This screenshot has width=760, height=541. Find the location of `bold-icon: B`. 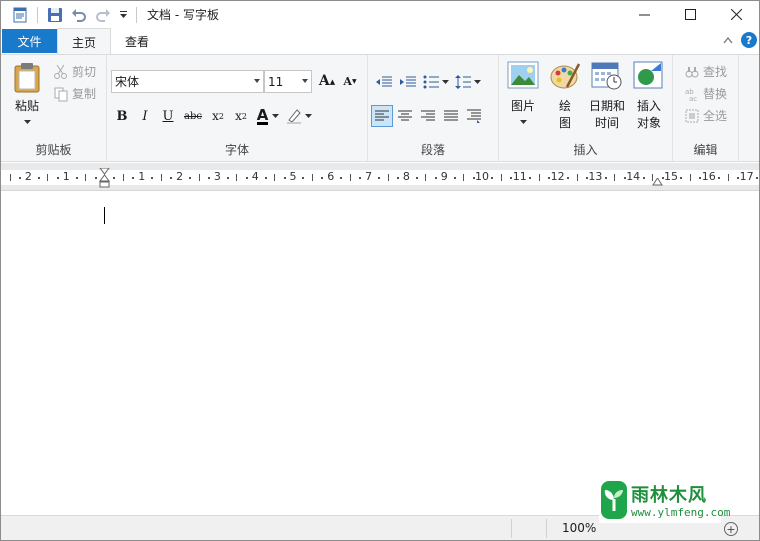

bold-icon: B is located at coordinates (122, 116).